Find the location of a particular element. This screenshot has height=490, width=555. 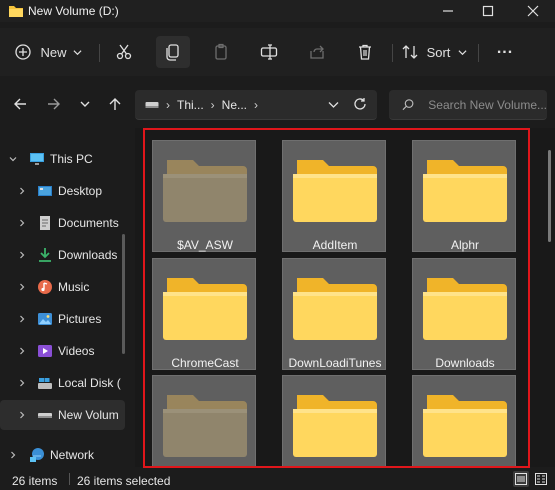

rename-icon is located at coordinates (269, 52).